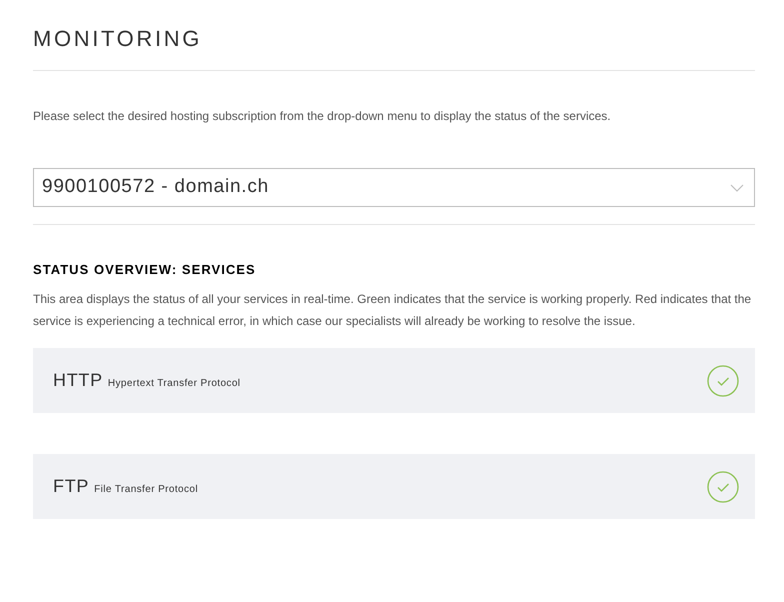 This screenshot has height=602, width=784. I want to click on subscription-select: 9900100572 - domain.ch, so click(394, 187).